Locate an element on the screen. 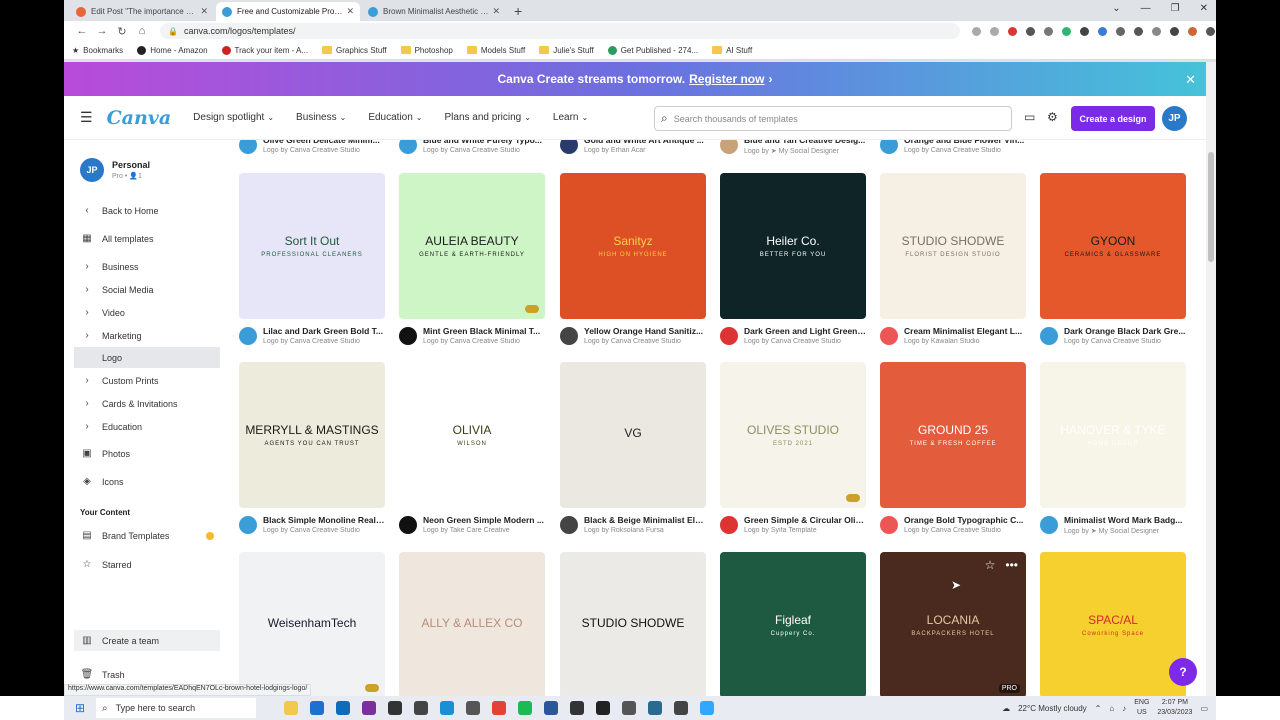 The width and height of the screenshot is (1280, 720). template-search-input: ⌕ Search thousands of templates is located at coordinates (833, 118).